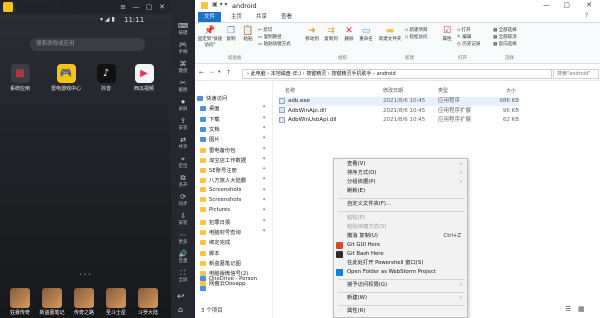 Image resolution: width=600 pixels, height=318 pixels. Describe the element at coordinates (180, 309) in the screenshot. I see `home-icon: ⌂` at that location.